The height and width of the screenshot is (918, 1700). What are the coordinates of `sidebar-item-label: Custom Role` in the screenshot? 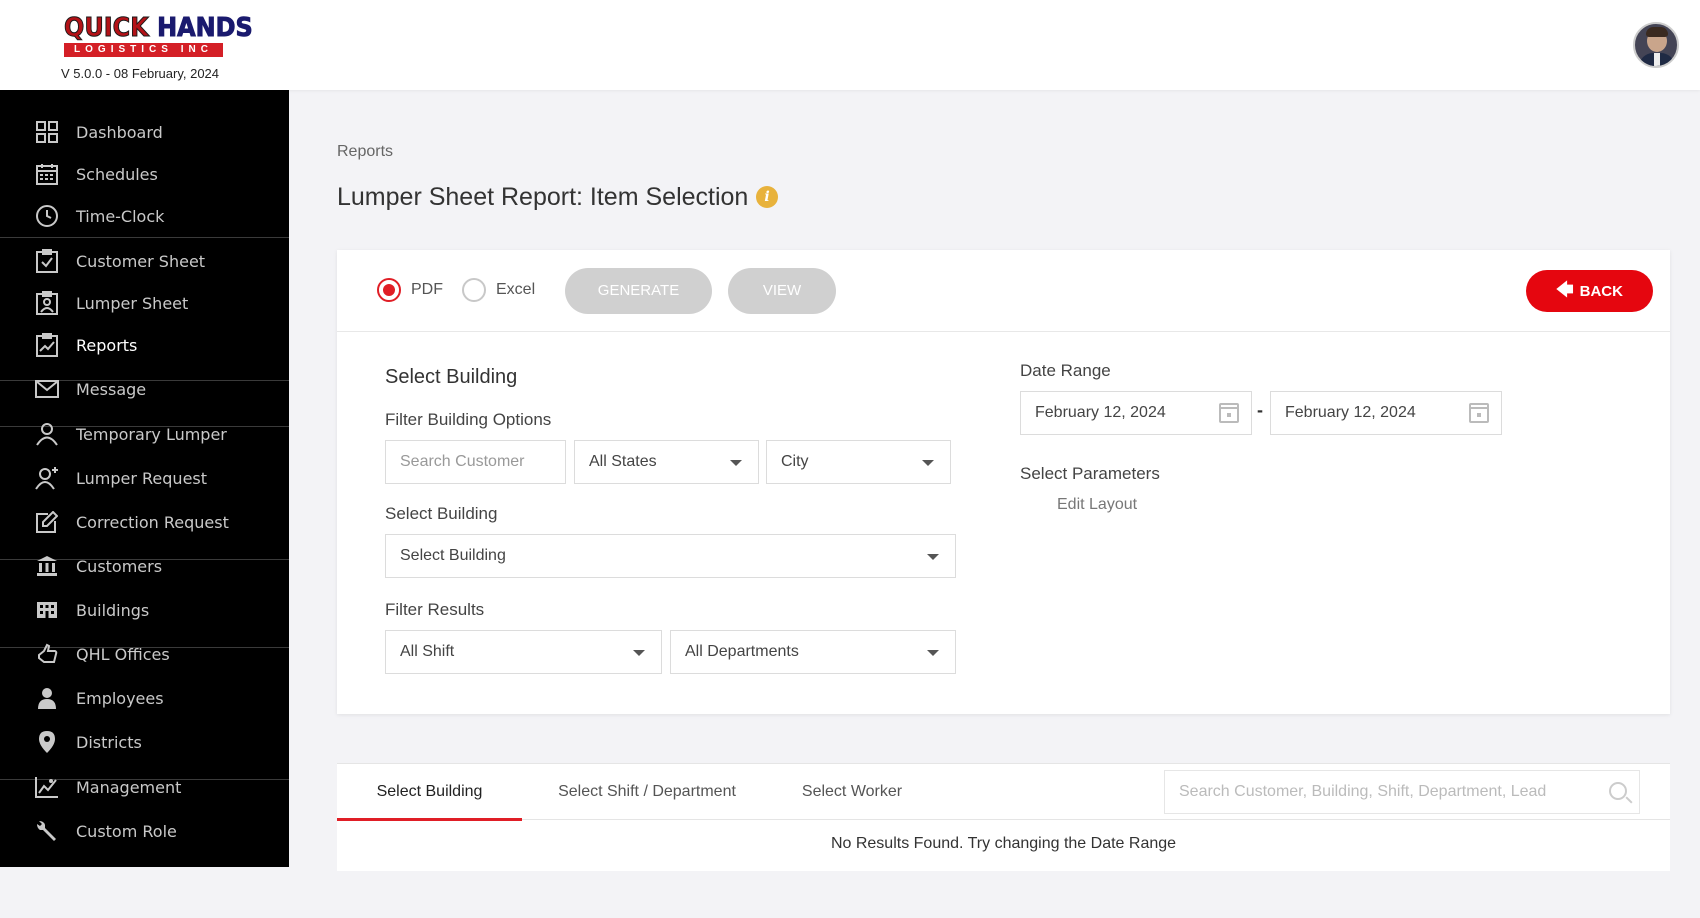 It's located at (126, 831).